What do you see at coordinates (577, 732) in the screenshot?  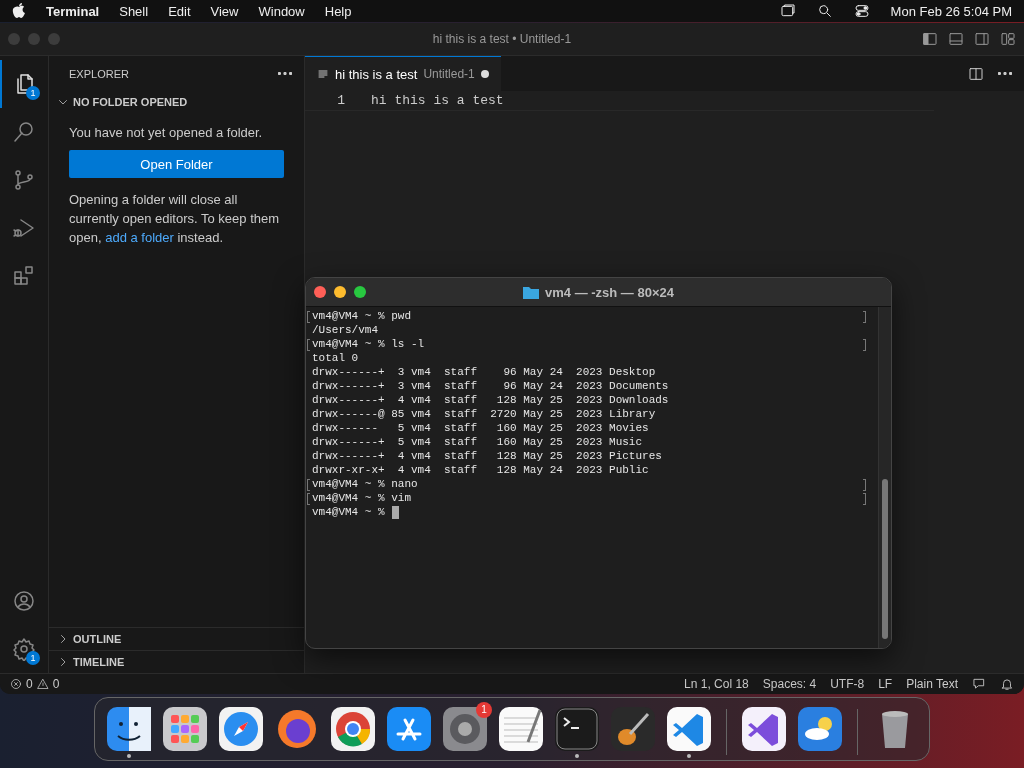 I see `terminal-icon` at bounding box center [577, 732].